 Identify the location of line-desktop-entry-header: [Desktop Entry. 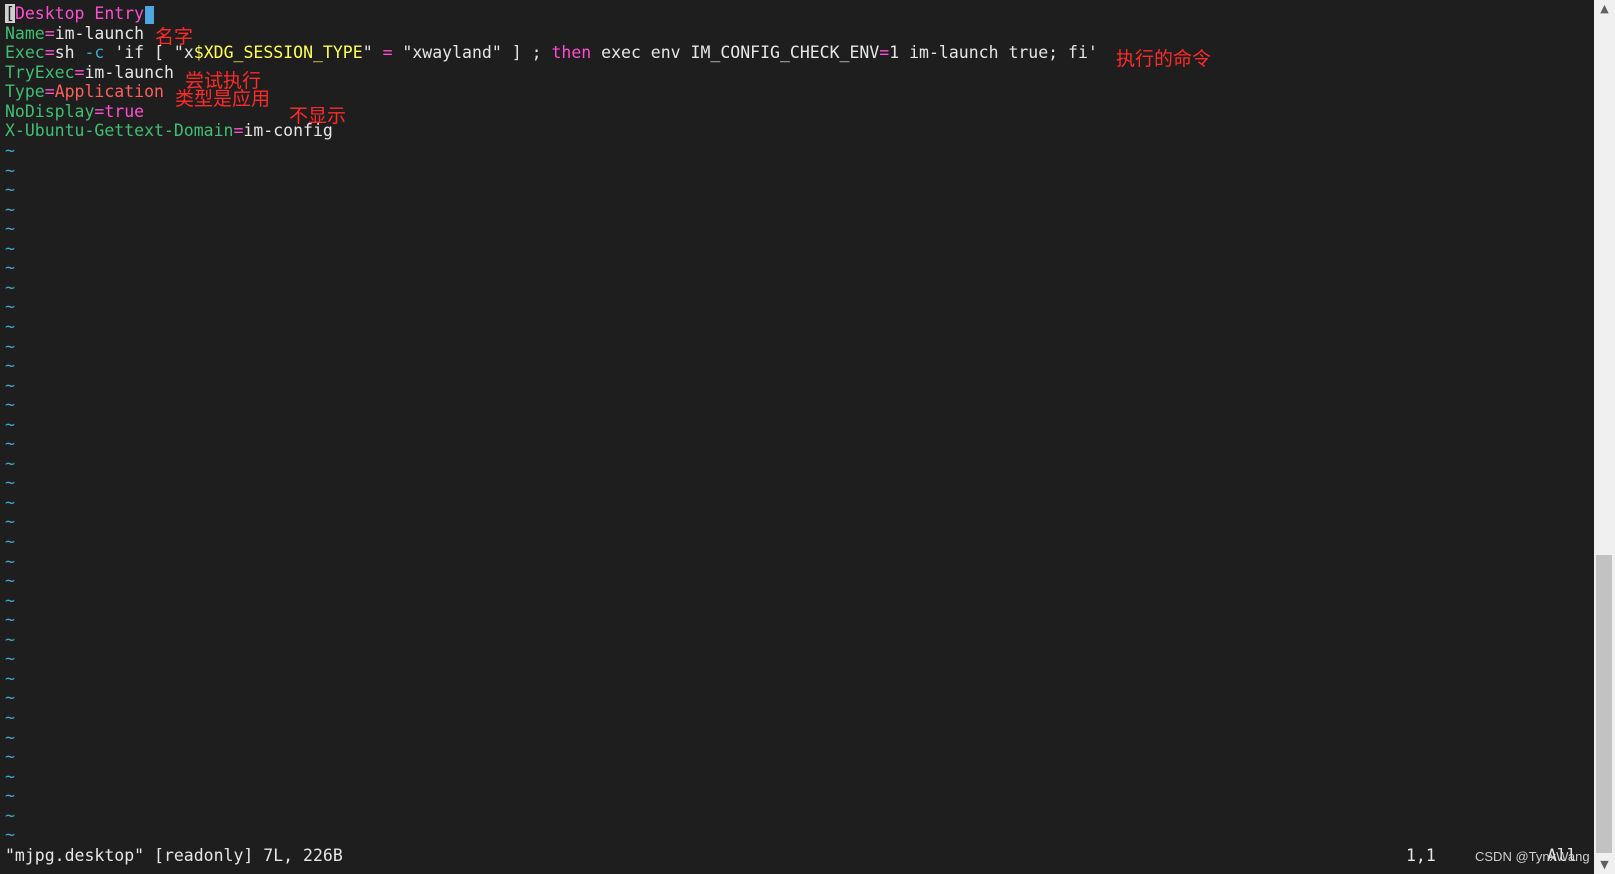
(80, 14).